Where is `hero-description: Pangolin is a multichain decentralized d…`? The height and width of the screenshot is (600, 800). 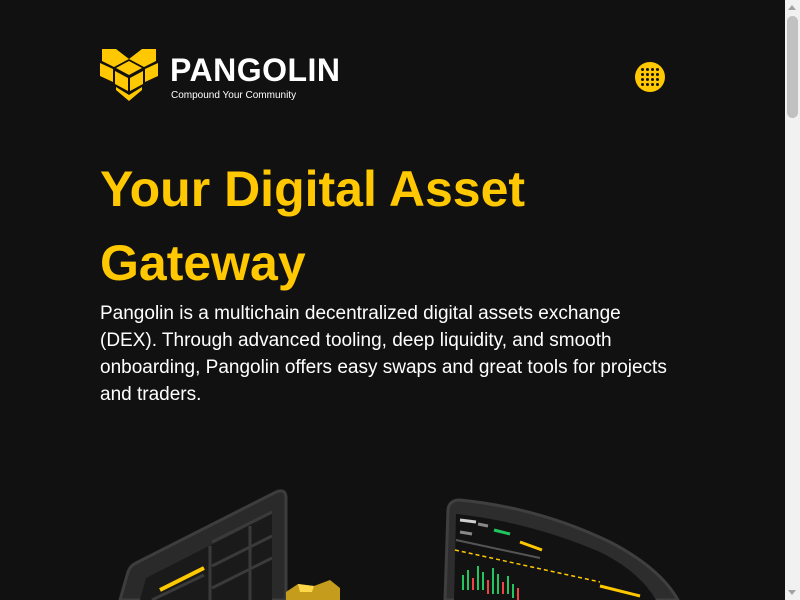 hero-description: Pangolin is a multichain decentralized d… is located at coordinates (383, 354).